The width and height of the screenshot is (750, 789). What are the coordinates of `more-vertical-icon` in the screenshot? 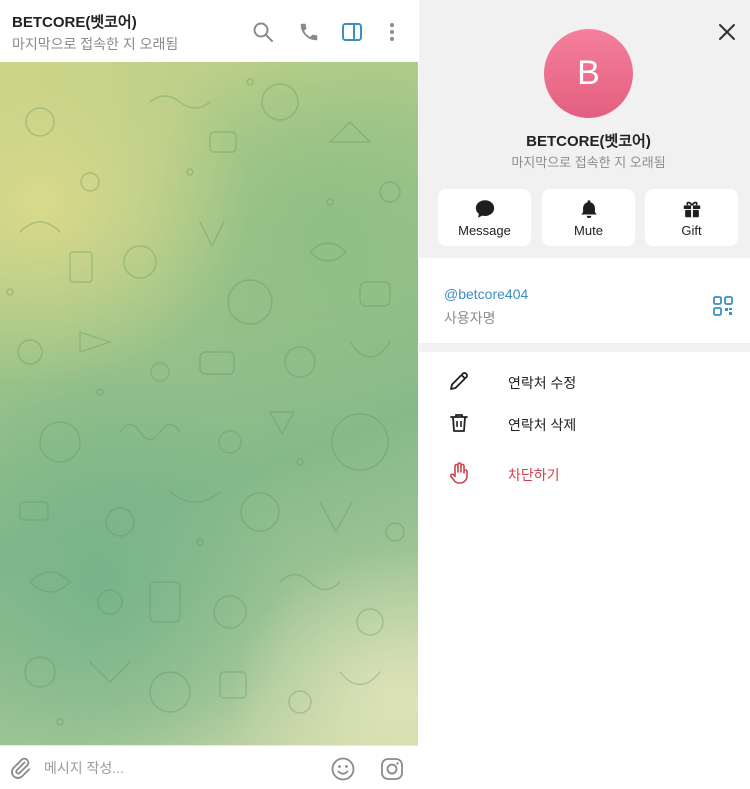 It's located at (392, 32).